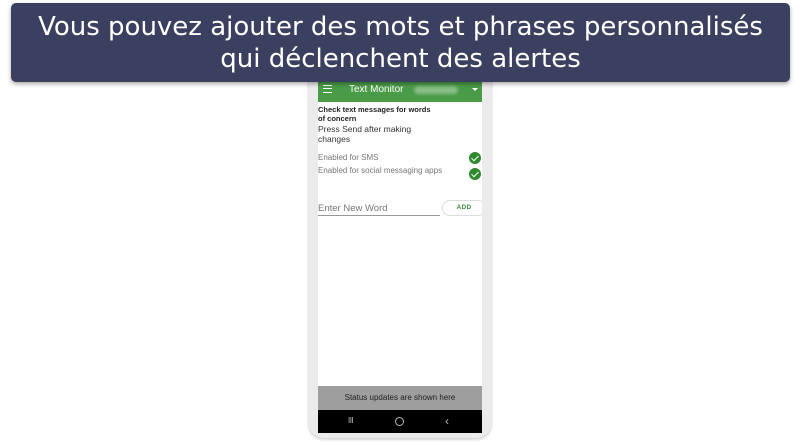 The image size is (800, 447). I want to click on setting-social-label: Enabled for social messaging apps, so click(380, 170).